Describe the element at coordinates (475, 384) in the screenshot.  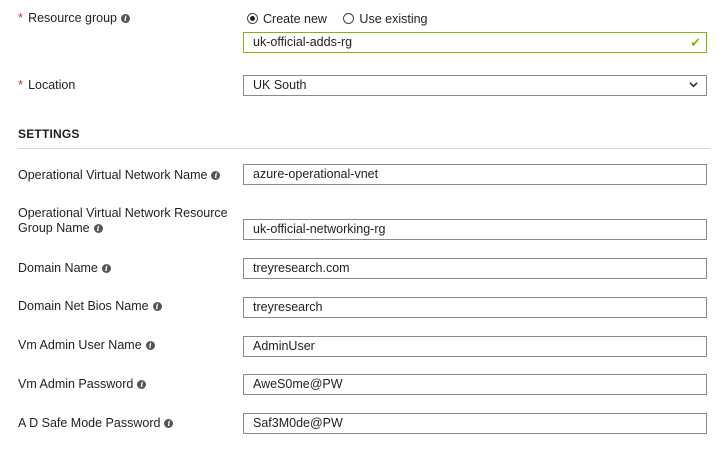
I see `vm-admin-password-input: AweS0me@PW` at that location.